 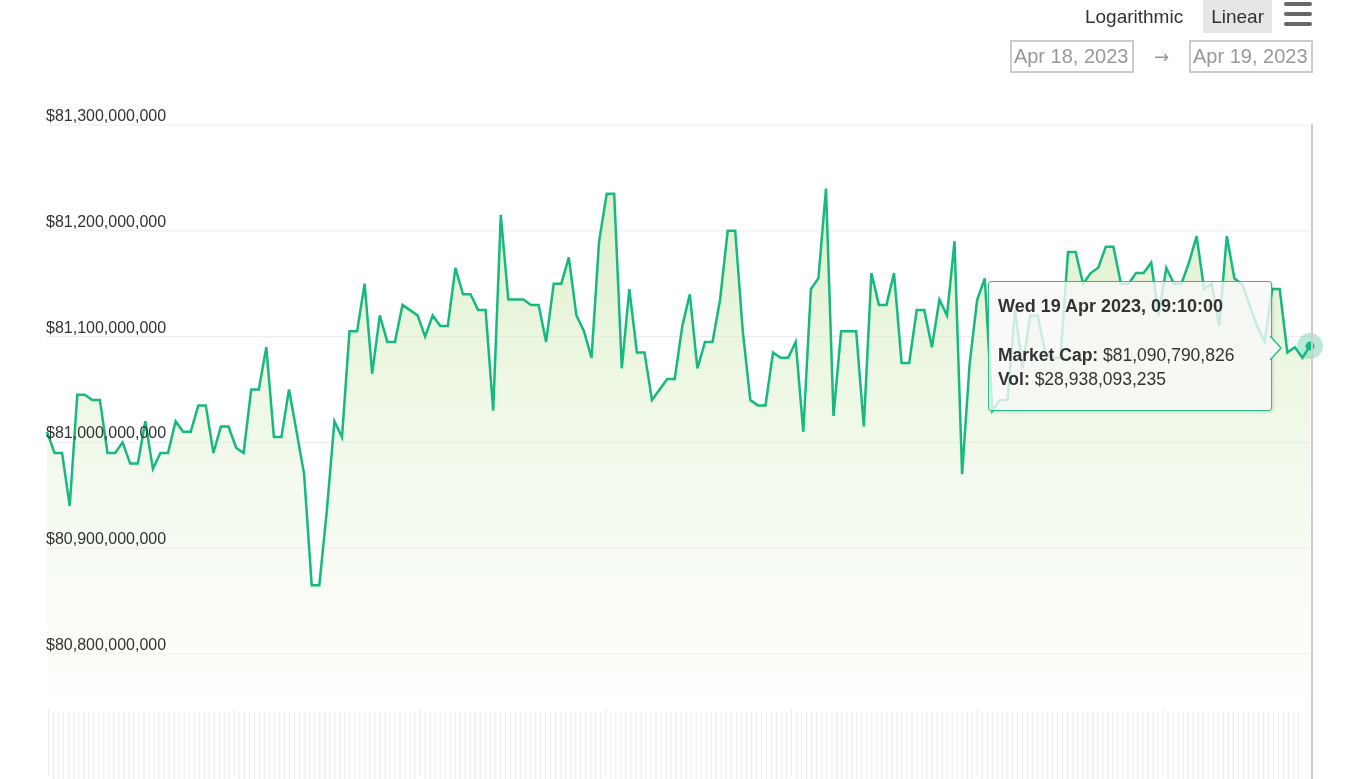 What do you see at coordinates (1310, 346) in the screenshot?
I see `hover-marker` at bounding box center [1310, 346].